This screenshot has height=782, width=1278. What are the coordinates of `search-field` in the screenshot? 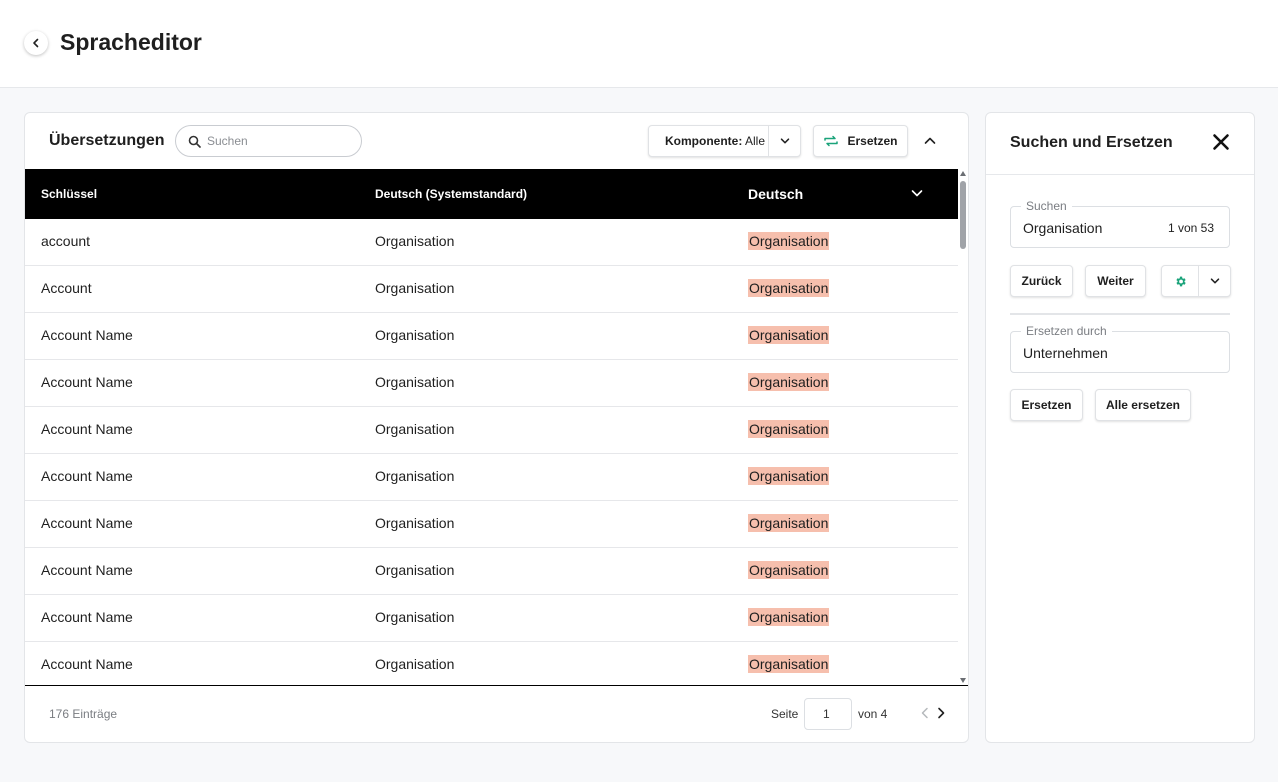 It's located at (268, 141).